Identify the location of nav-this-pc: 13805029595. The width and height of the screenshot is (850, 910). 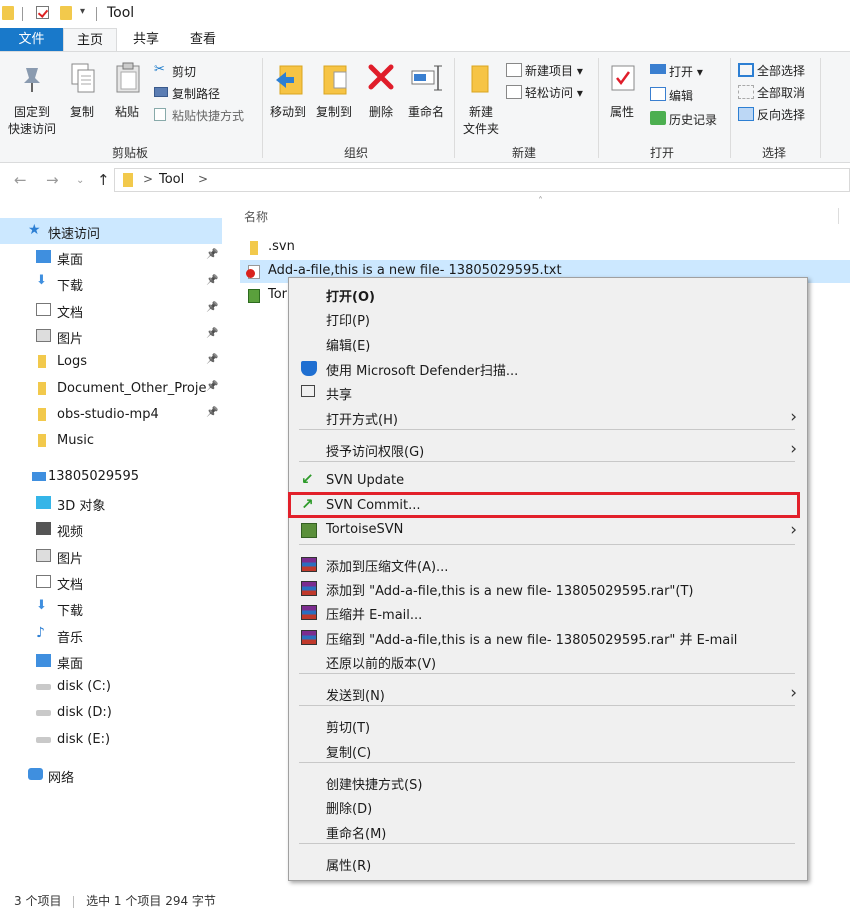
(111, 477).